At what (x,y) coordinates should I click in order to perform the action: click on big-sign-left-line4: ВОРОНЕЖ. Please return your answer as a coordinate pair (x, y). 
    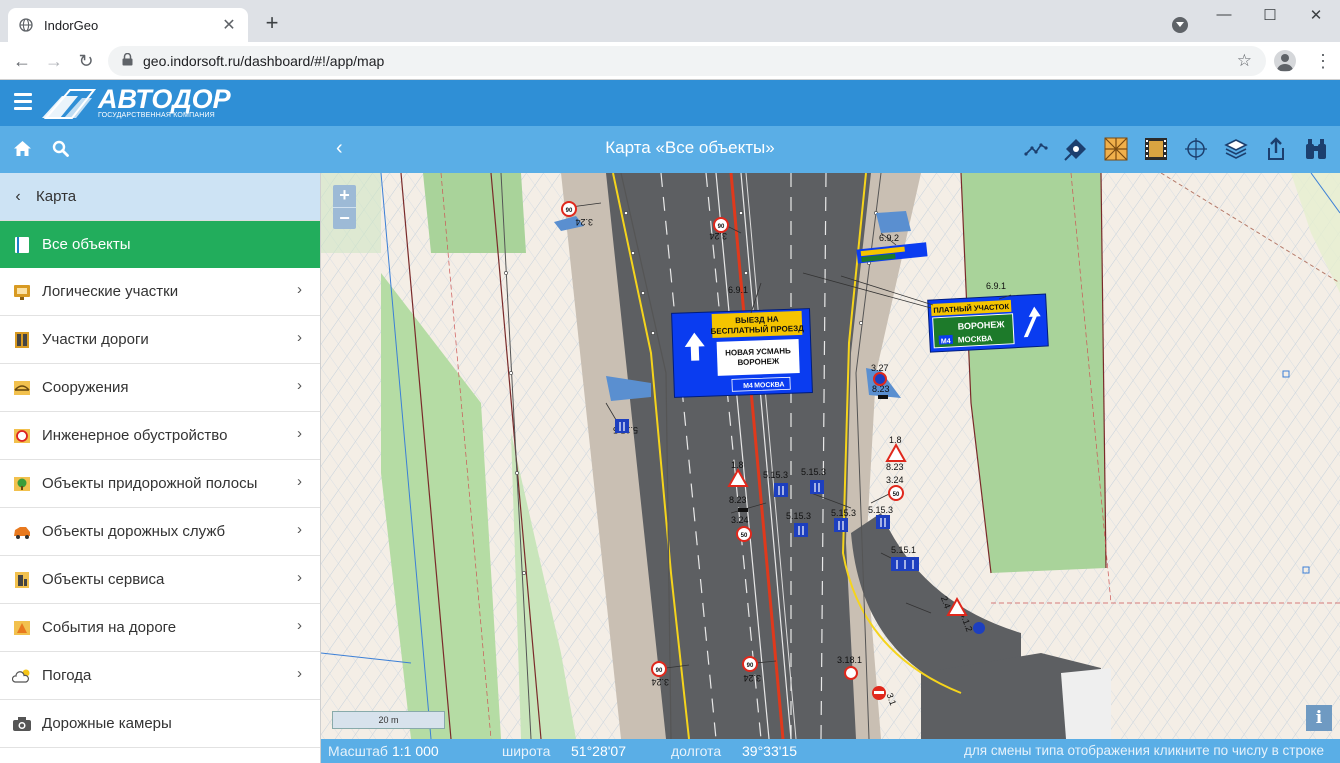
    Looking at the image, I should click on (758, 362).